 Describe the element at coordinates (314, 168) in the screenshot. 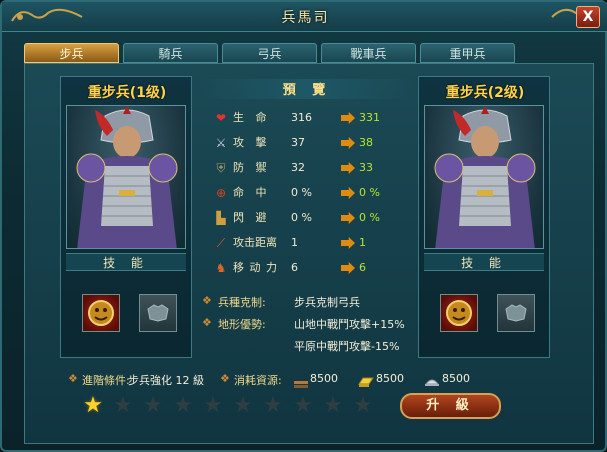

I see `stat-row-defense: ⛨ 防 禦 32 33` at that location.